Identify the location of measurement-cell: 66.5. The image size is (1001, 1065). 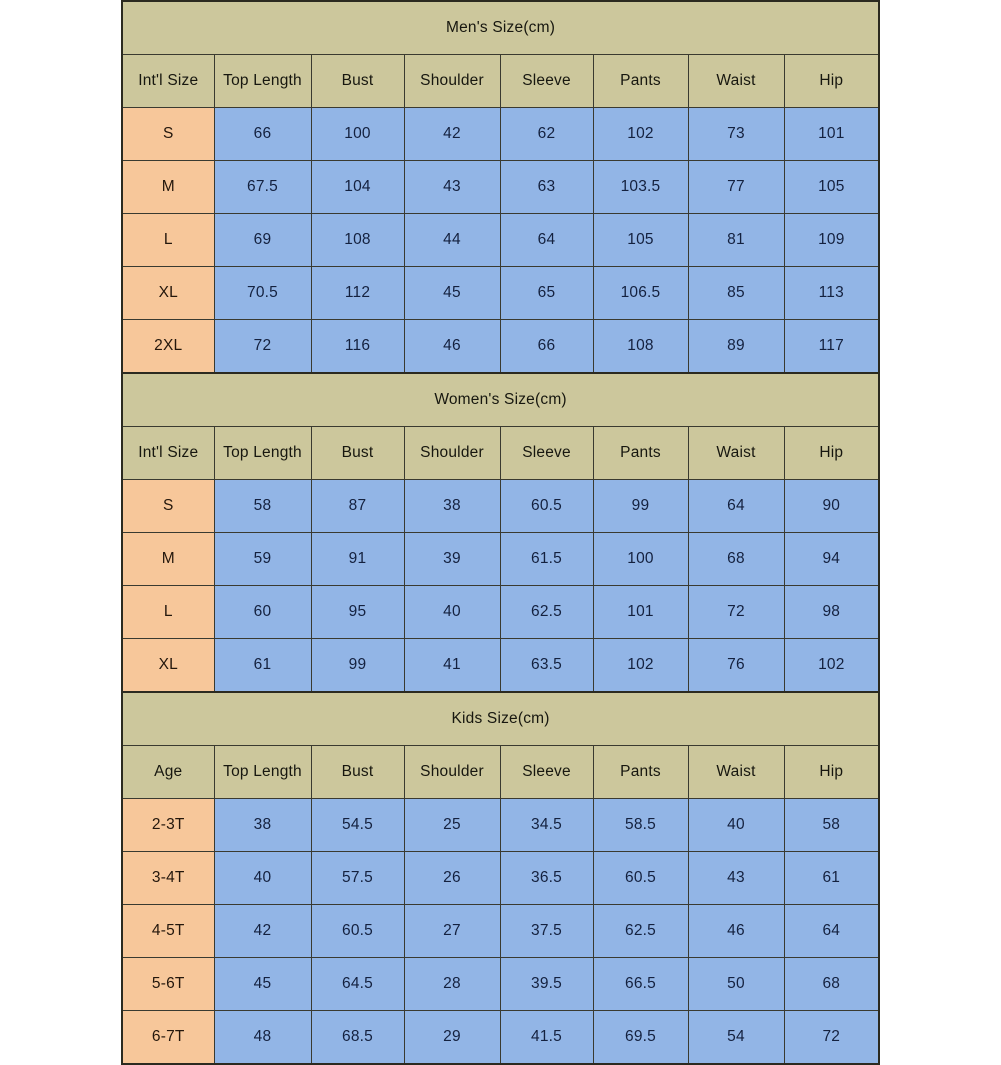
(640, 984).